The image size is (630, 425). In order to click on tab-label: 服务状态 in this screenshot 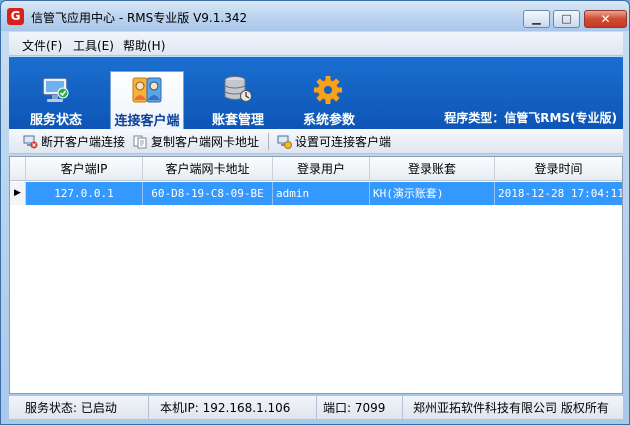, I will do `click(55, 120)`.